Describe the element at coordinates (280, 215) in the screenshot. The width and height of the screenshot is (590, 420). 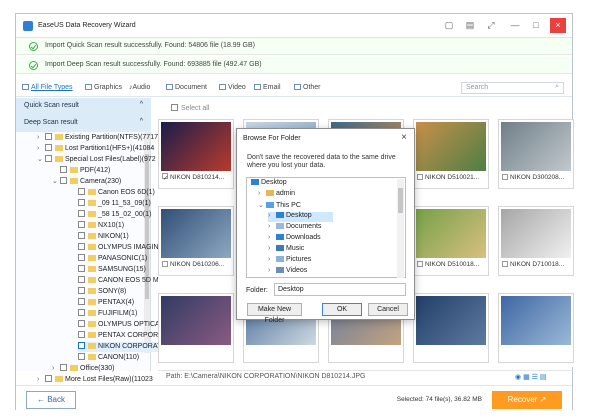
I see `desktop-icon` at that location.